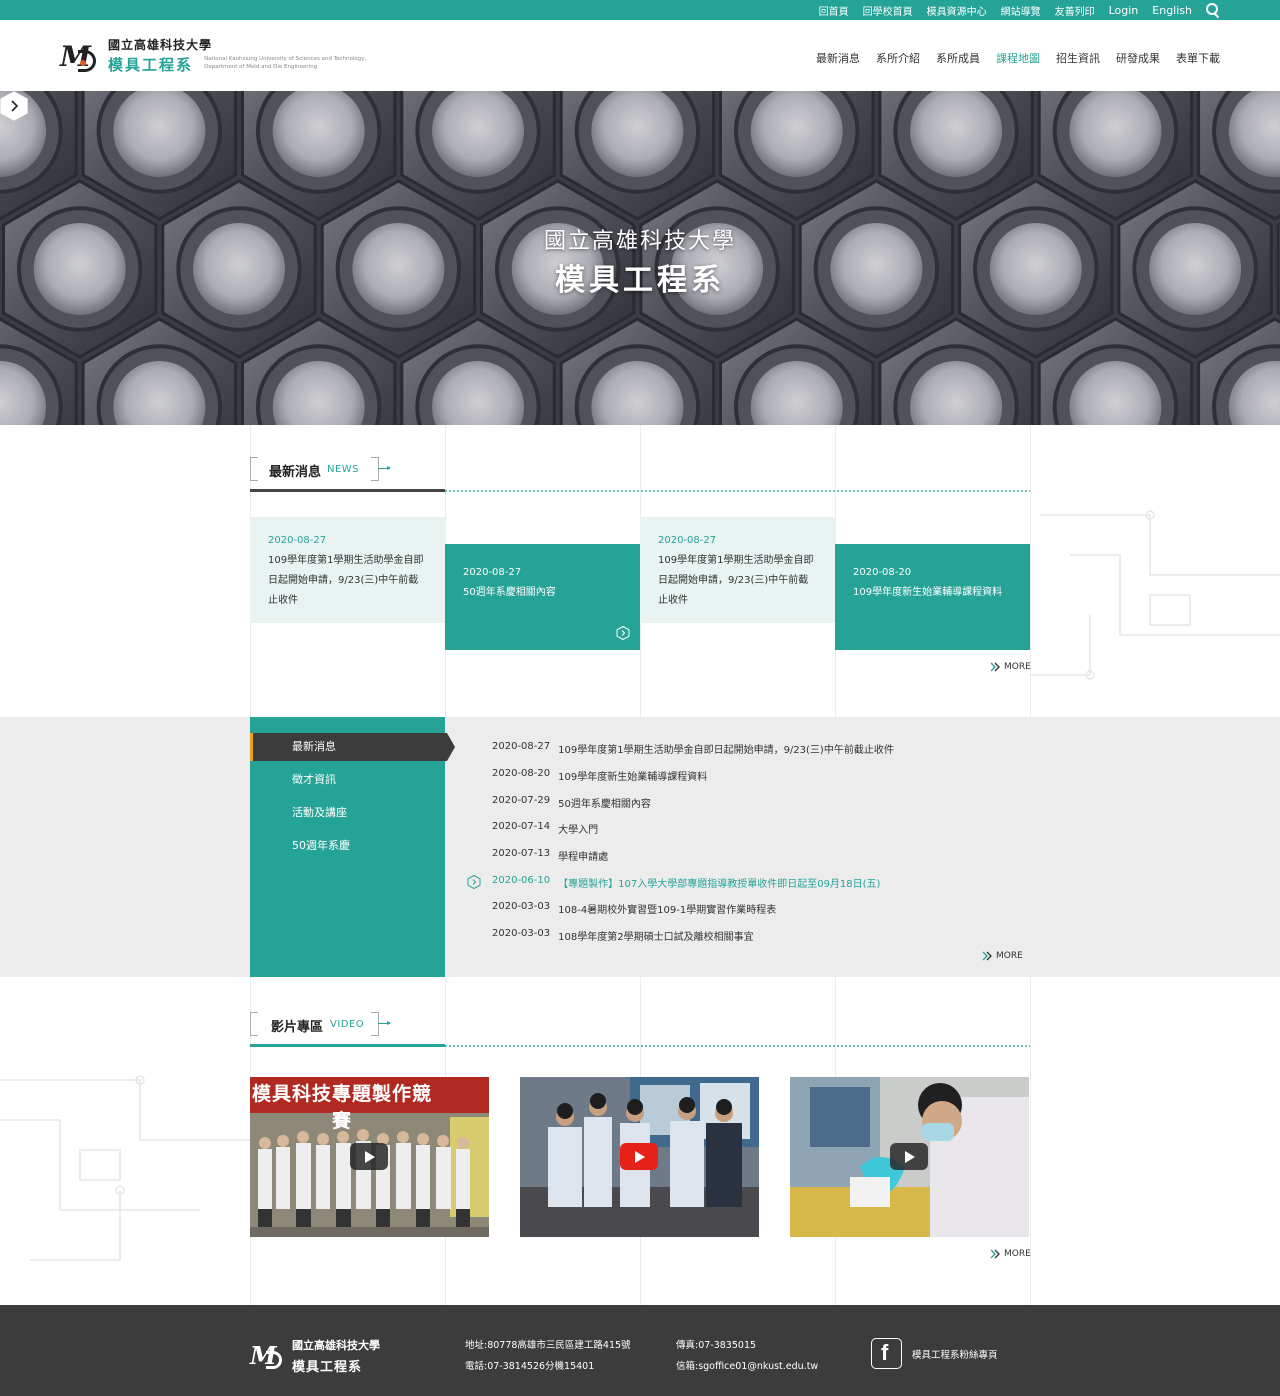  Describe the element at coordinates (297, 1027) in the screenshot. I see `video-section-title: 影片專區` at that location.